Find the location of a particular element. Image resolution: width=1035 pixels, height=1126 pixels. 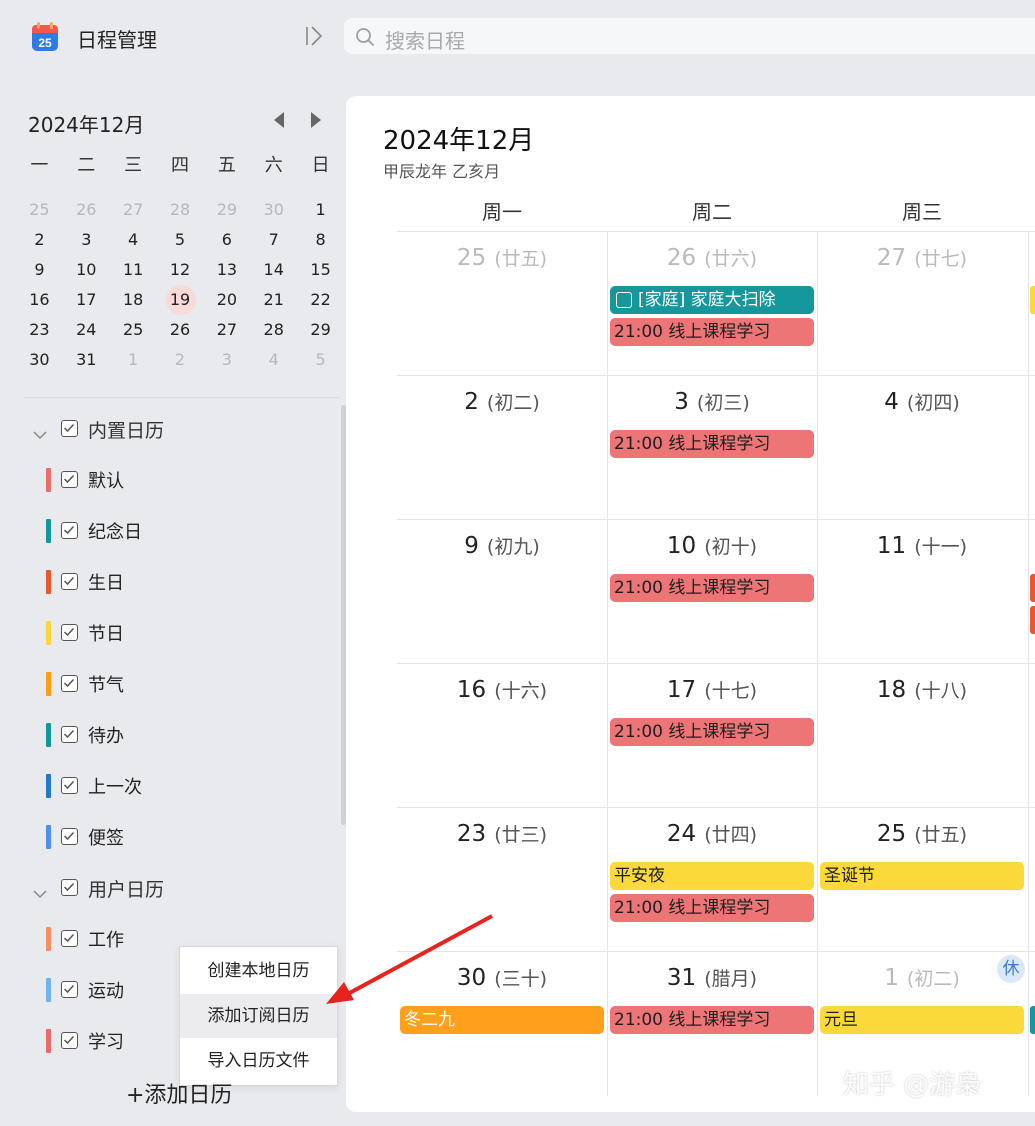

day-header: 11 (十一) is located at coordinates (922, 545).